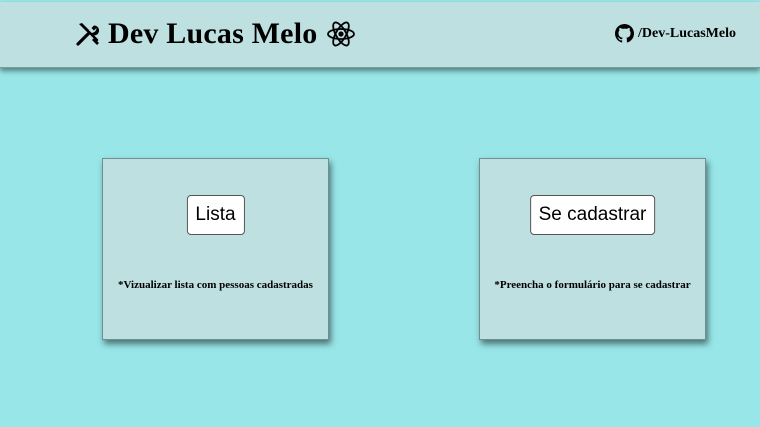 This screenshot has height=427, width=760. I want to click on register-description: *Preencha o formulário para se cadastrar, so click(592, 285).